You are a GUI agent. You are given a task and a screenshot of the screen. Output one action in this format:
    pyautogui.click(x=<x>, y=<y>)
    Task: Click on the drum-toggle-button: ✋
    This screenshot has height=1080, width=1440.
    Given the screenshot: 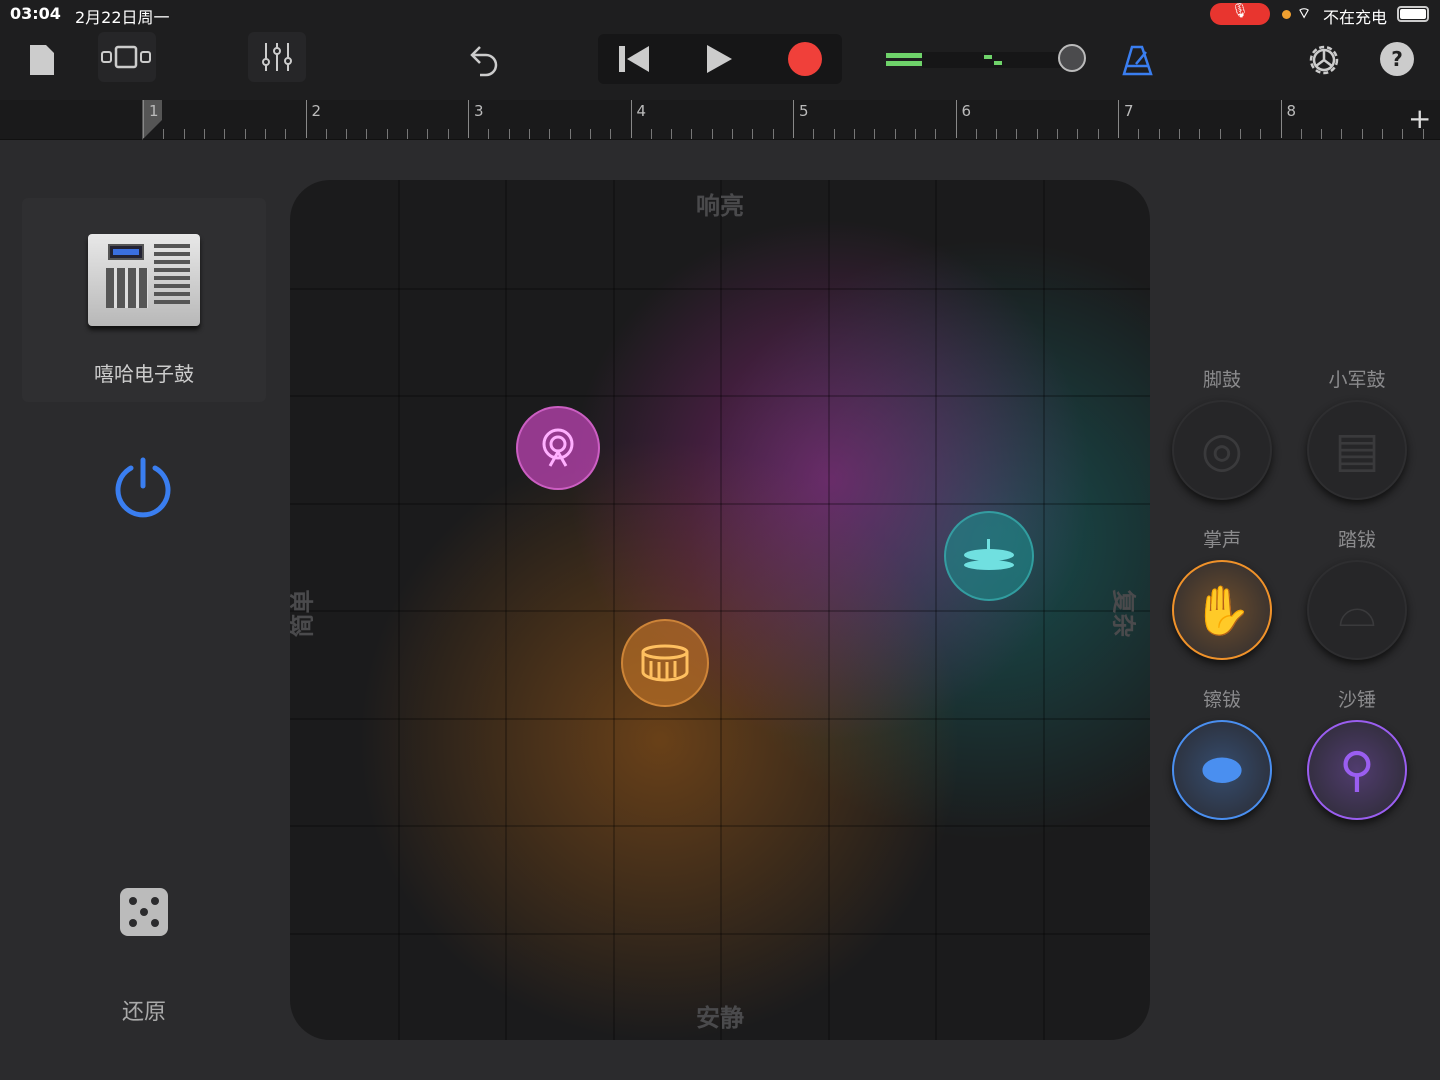 What is the action you would take?
    pyautogui.click(x=1222, y=610)
    